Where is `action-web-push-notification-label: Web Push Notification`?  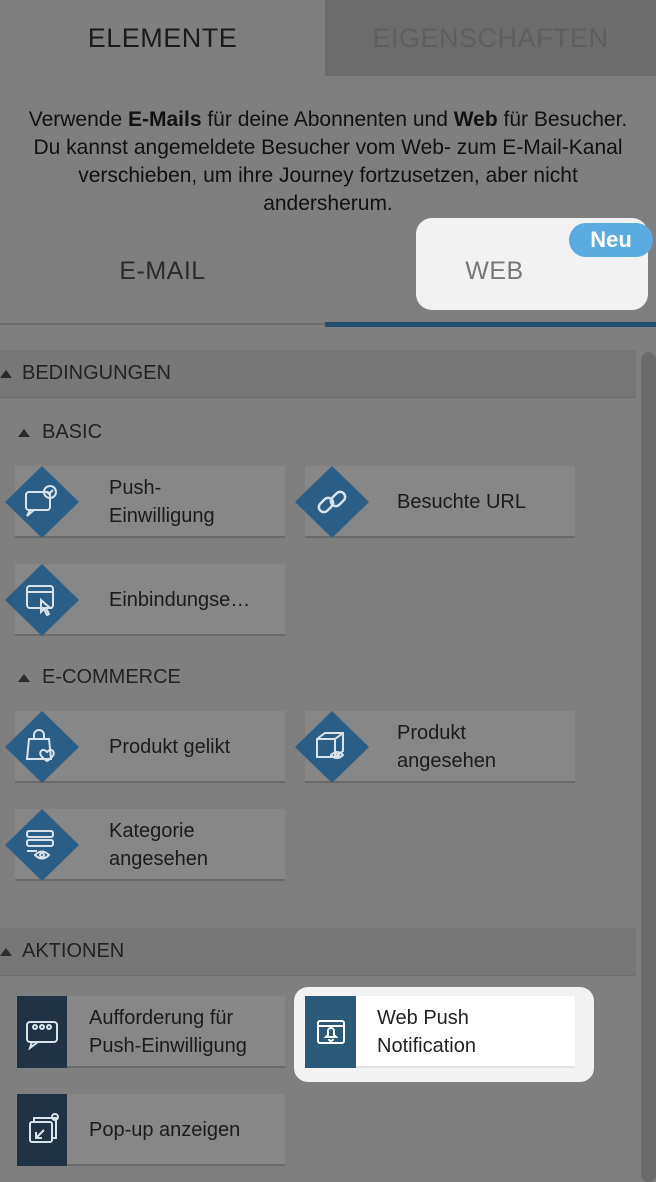 action-web-push-notification-label: Web Push Notification is located at coordinates (426, 1032).